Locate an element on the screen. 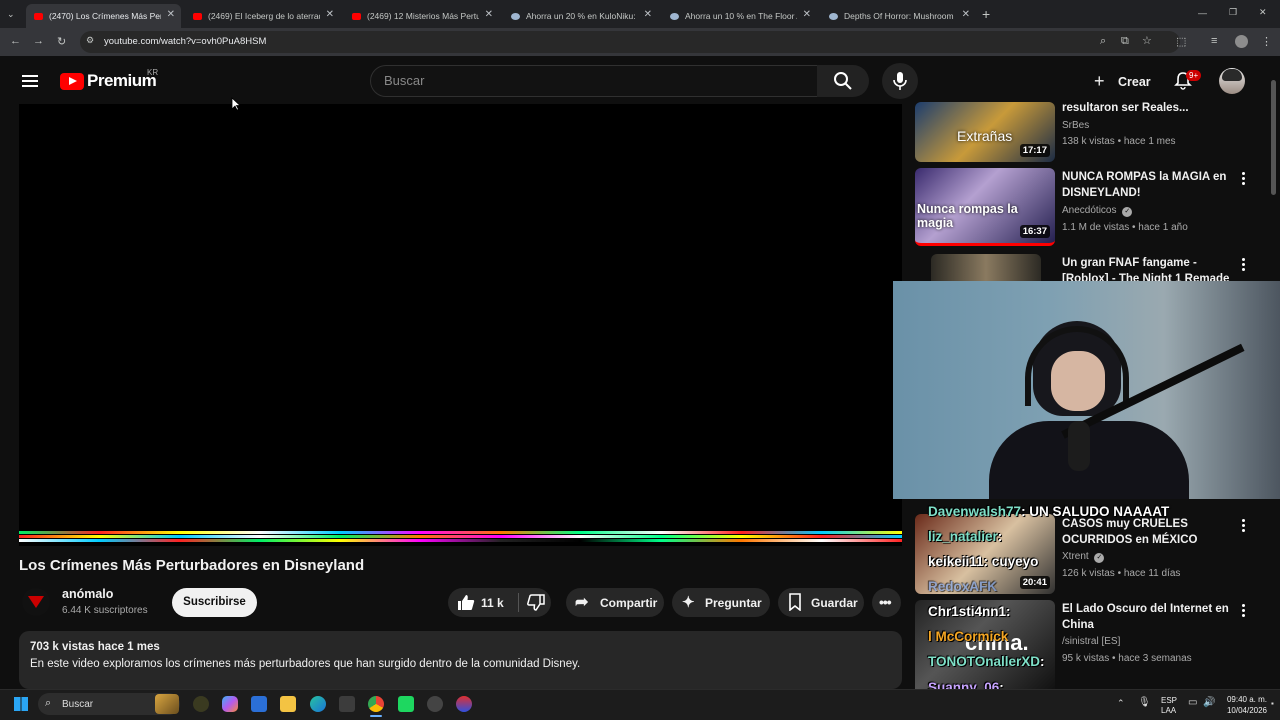 Image resolution: width=1280 pixels, height=720 pixels. tray-chevron-icon: ⌃ is located at coordinates (1121, 703).